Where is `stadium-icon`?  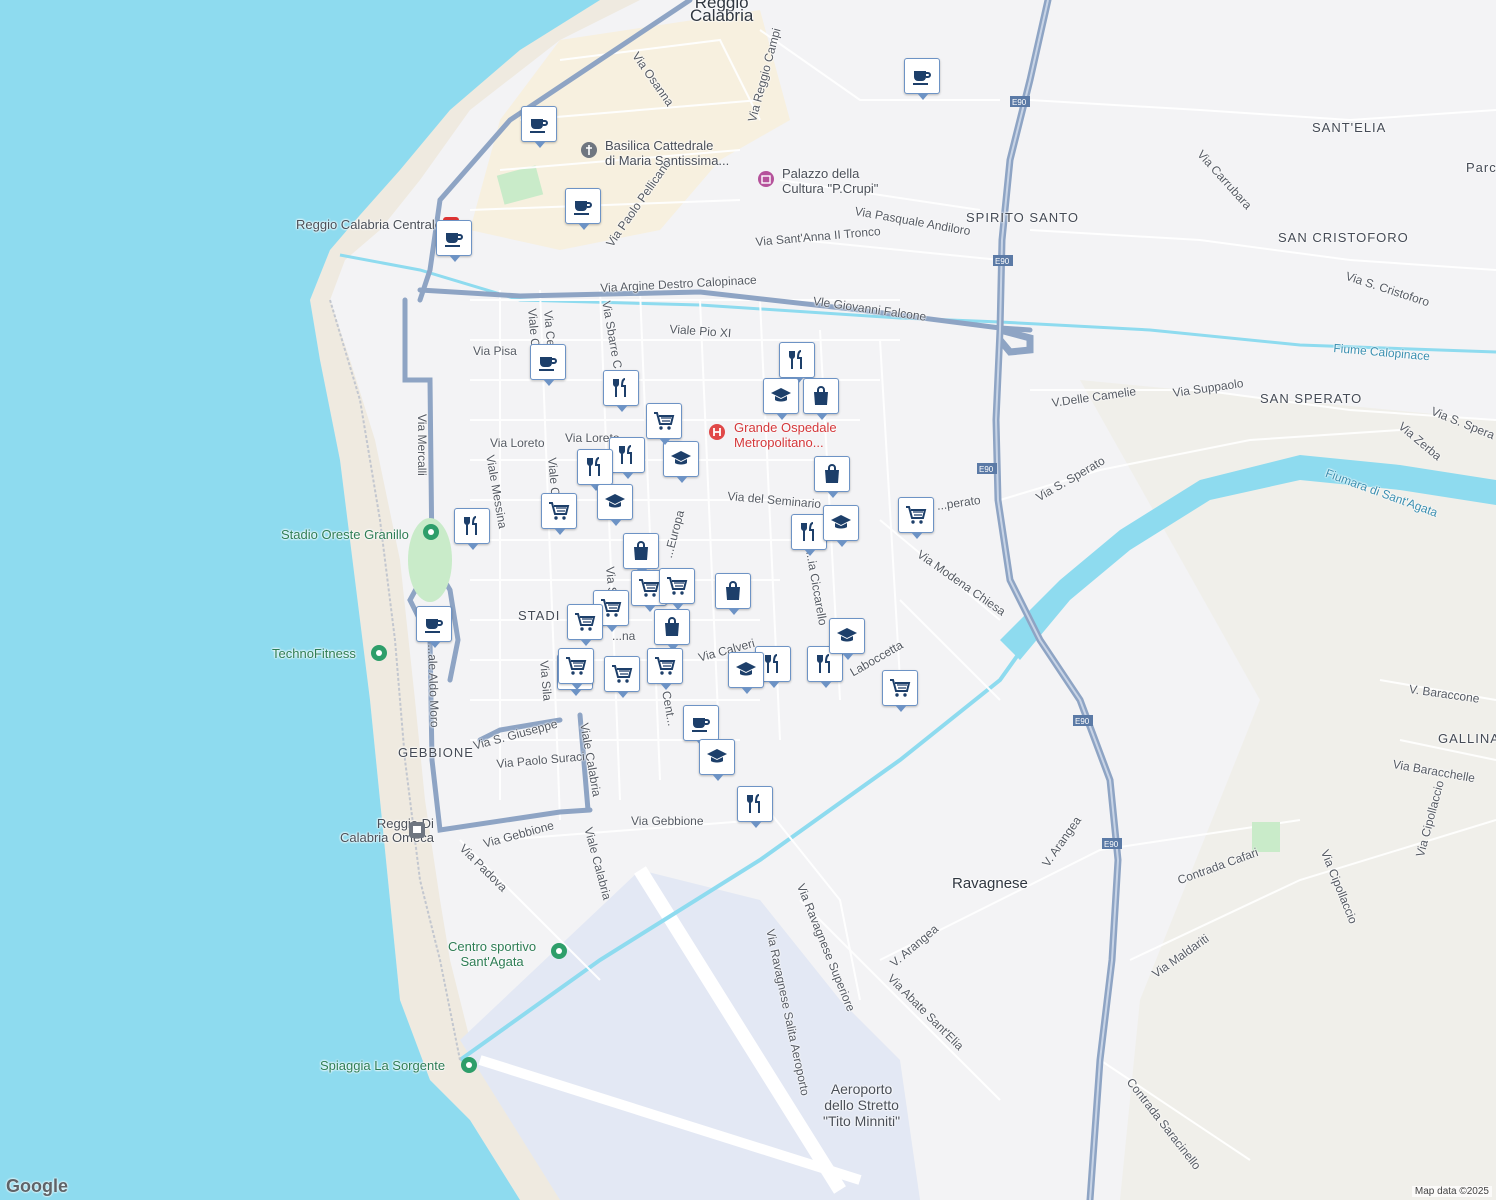 stadium-icon is located at coordinates (431, 532).